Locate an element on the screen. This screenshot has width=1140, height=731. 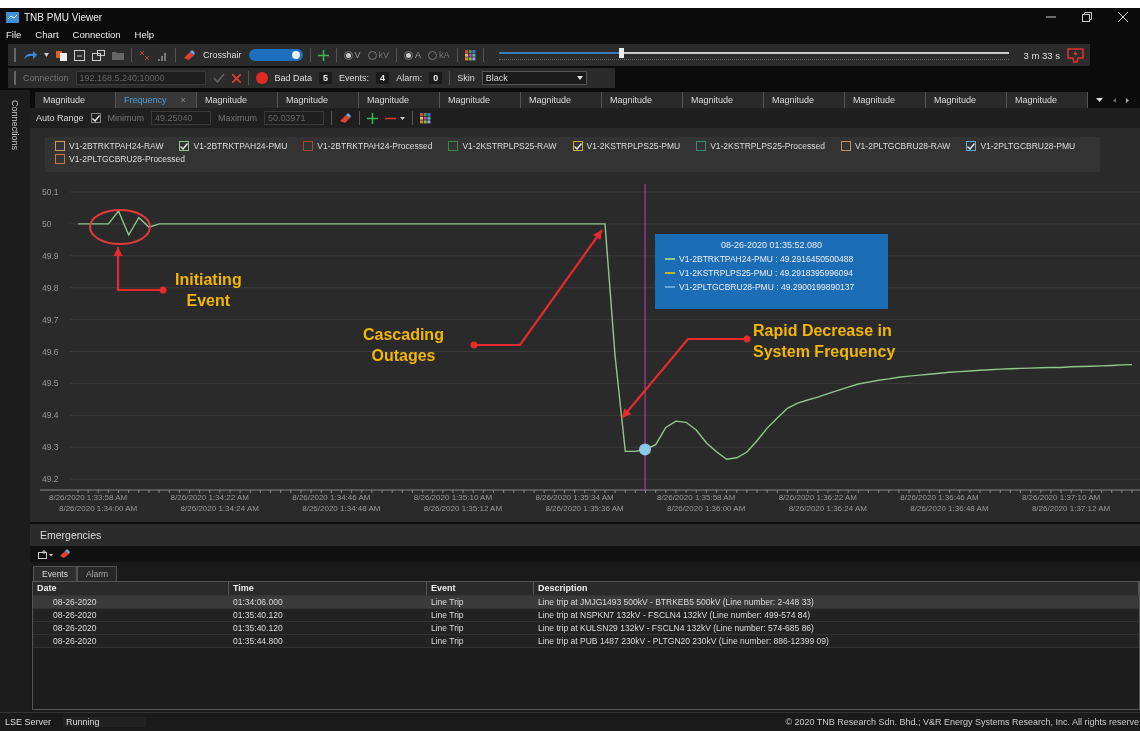
side-panel-tab: Connections is located at coordinates (15, 120).